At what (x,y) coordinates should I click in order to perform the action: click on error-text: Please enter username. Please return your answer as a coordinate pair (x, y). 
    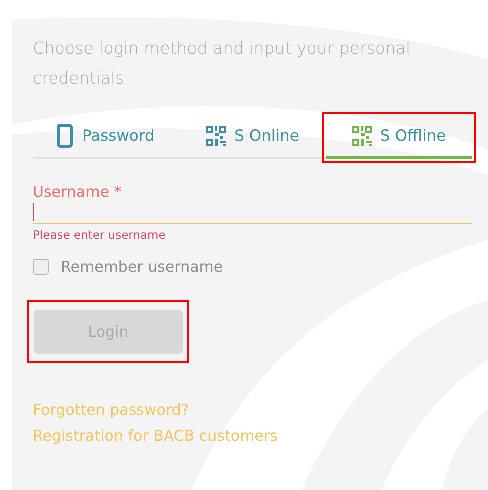
    Looking at the image, I should click on (100, 235).